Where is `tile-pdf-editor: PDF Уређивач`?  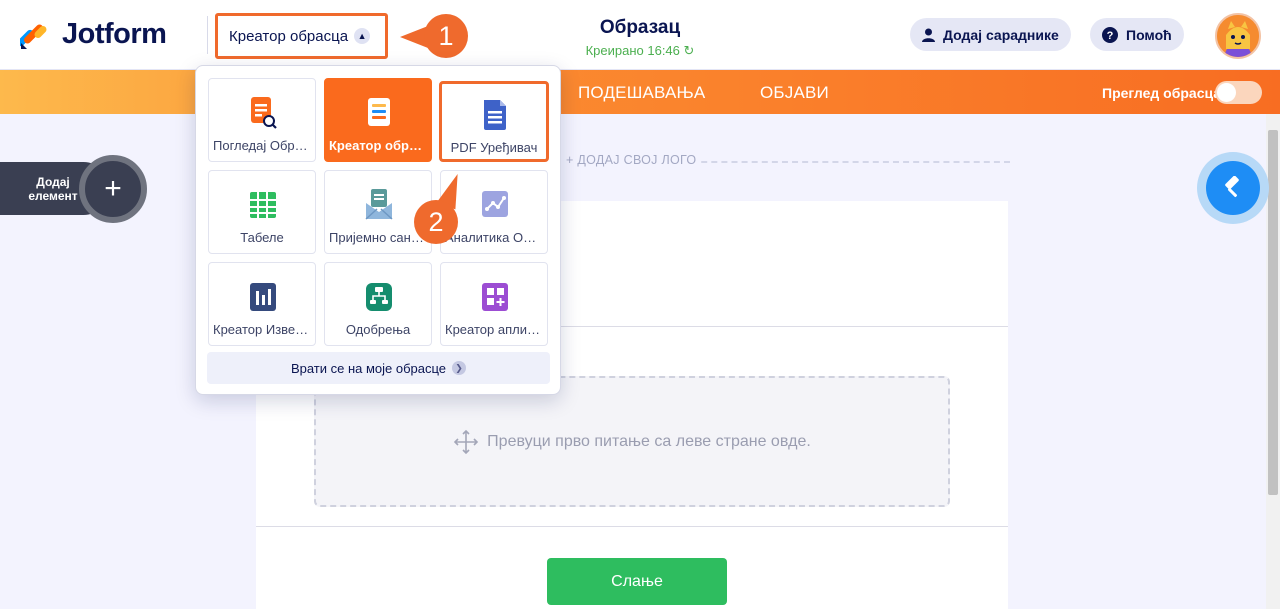
tile-pdf-editor: PDF Уређивач is located at coordinates (494, 121).